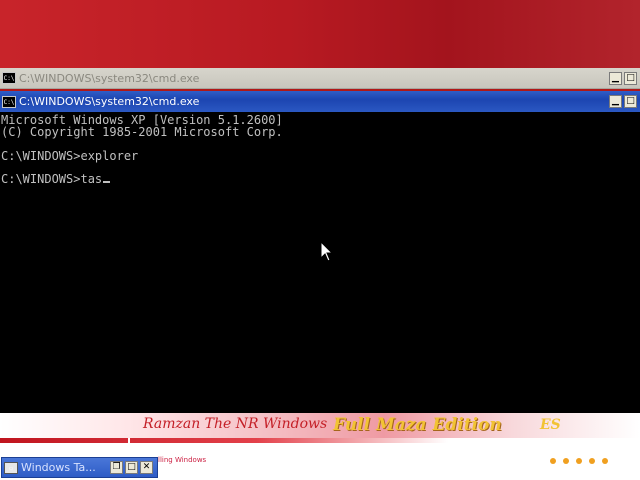 The height and width of the screenshot is (480, 640). What do you see at coordinates (142, 132) in the screenshot?
I see `console-line: (C) Copyright 1985-2001 Microsoft Corp.` at bounding box center [142, 132].